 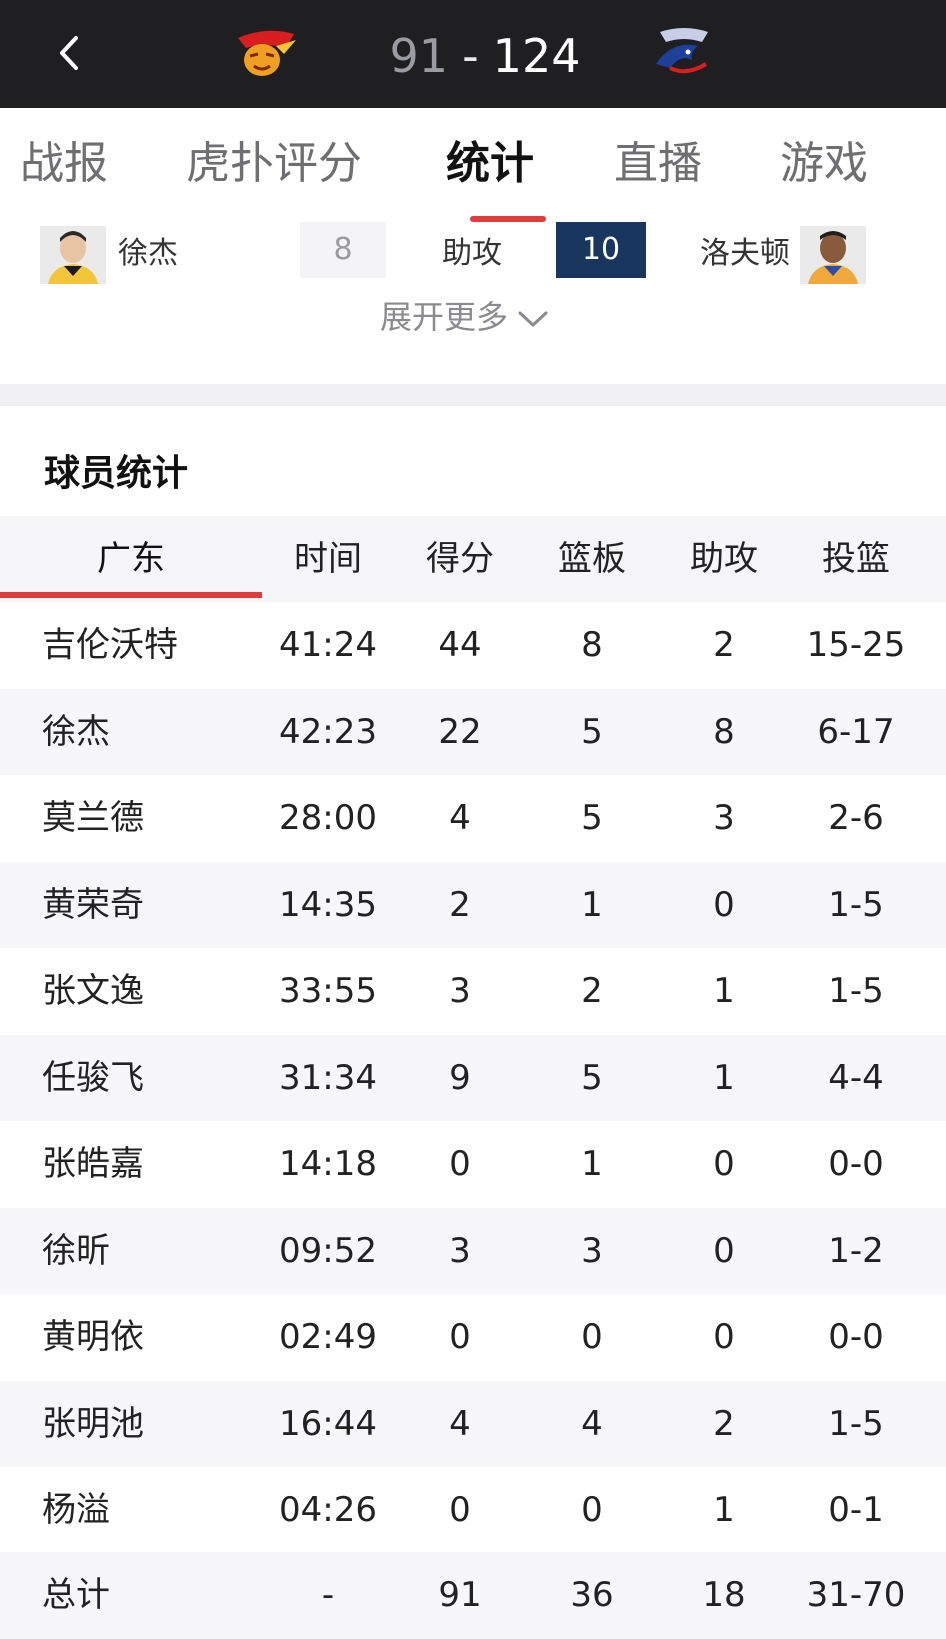 What do you see at coordinates (460, 731) in the screenshot?
I see `cell-points: 22` at bounding box center [460, 731].